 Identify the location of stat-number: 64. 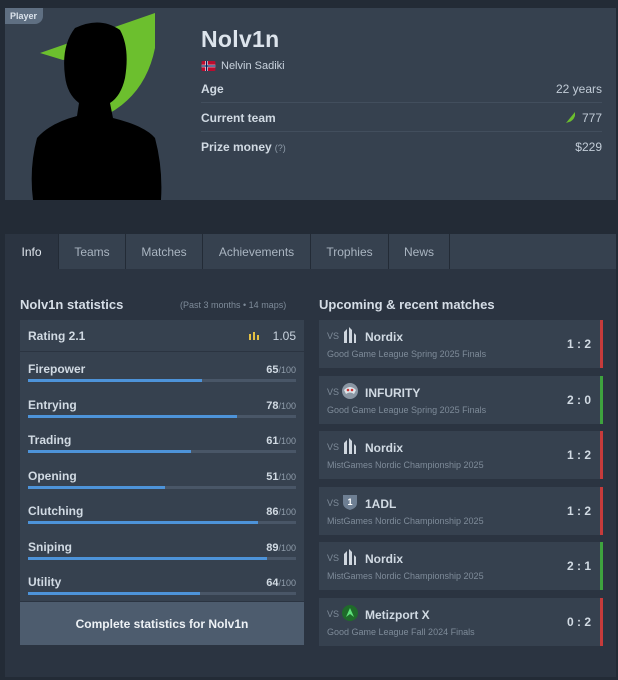
(272, 583).